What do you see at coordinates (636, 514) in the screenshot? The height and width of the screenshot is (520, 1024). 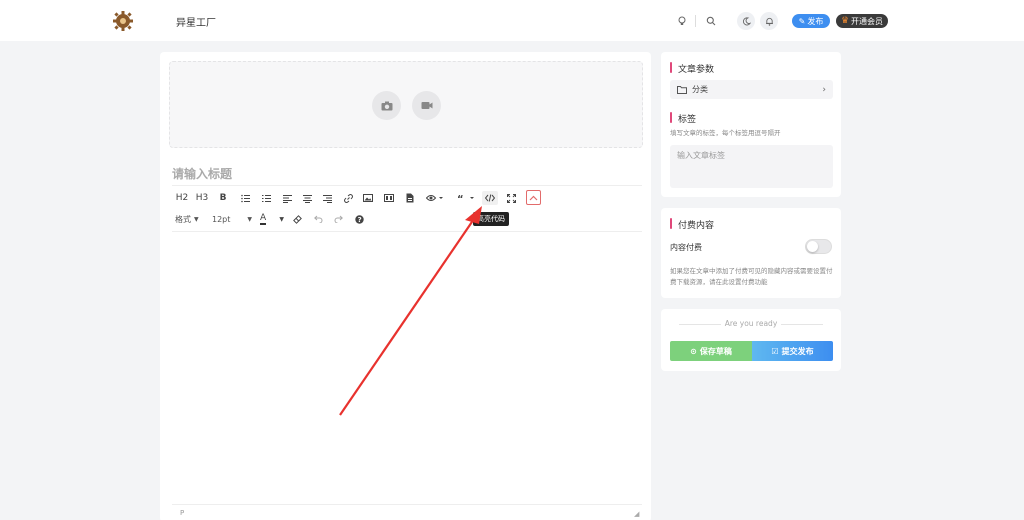 I see `resize-handle-icon: ◢` at bounding box center [636, 514].